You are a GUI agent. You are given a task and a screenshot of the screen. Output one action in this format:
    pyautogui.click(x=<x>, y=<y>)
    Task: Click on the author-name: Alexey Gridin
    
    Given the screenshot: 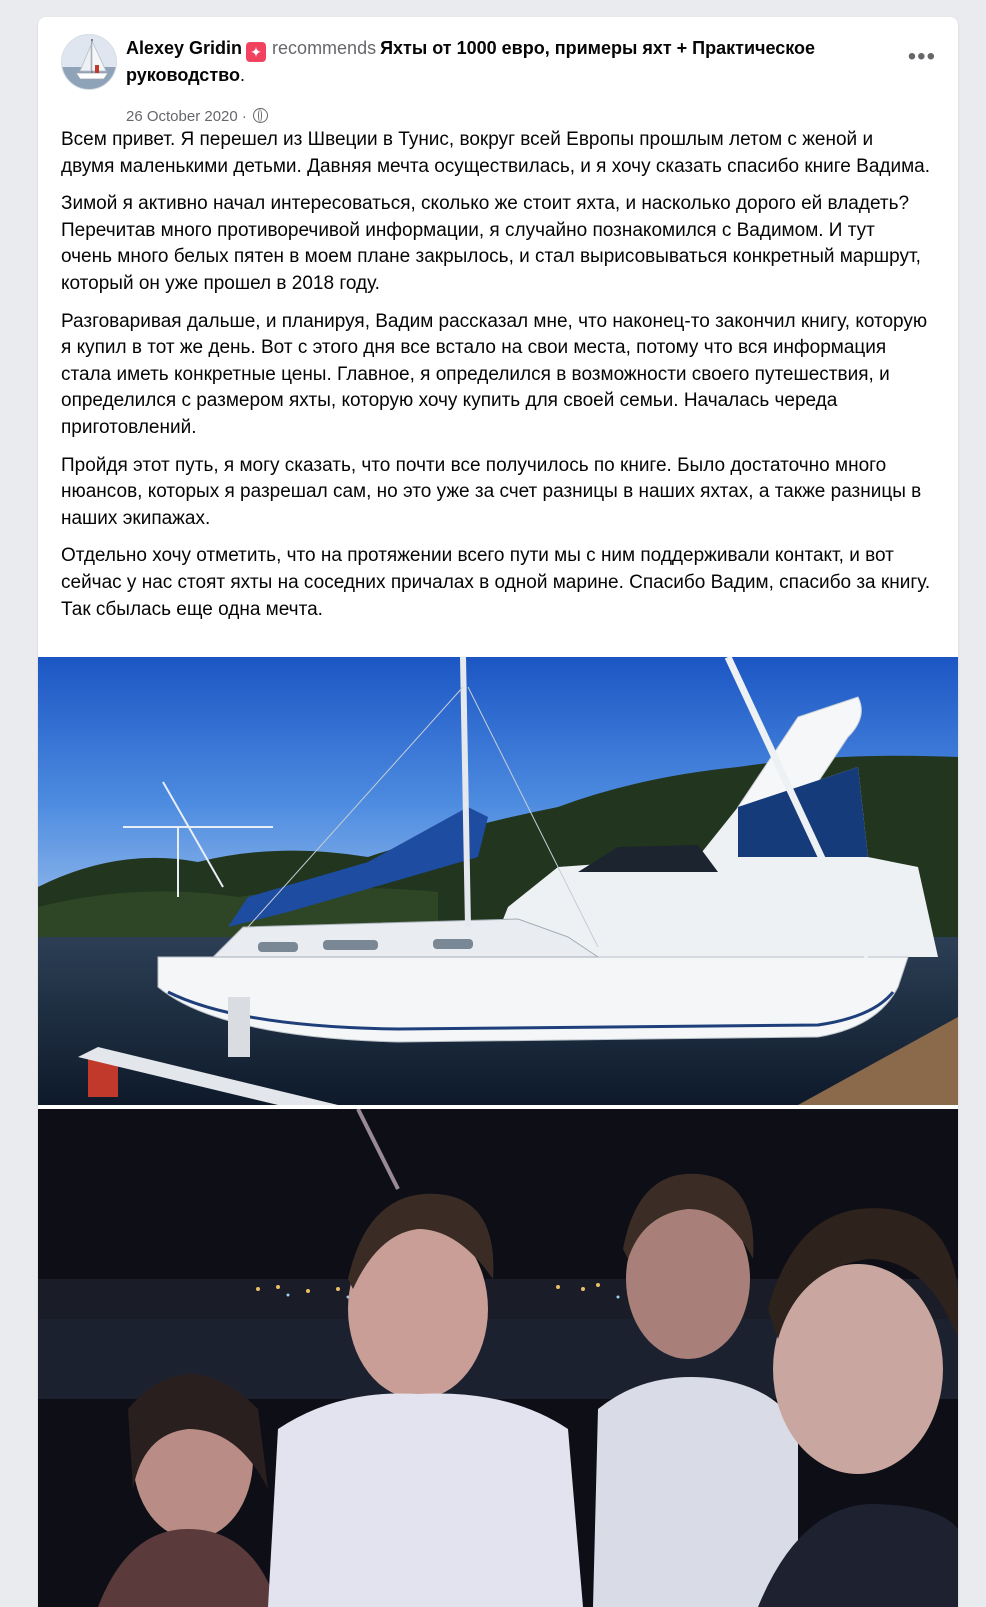 What is the action you would take?
    pyautogui.click(x=184, y=48)
    